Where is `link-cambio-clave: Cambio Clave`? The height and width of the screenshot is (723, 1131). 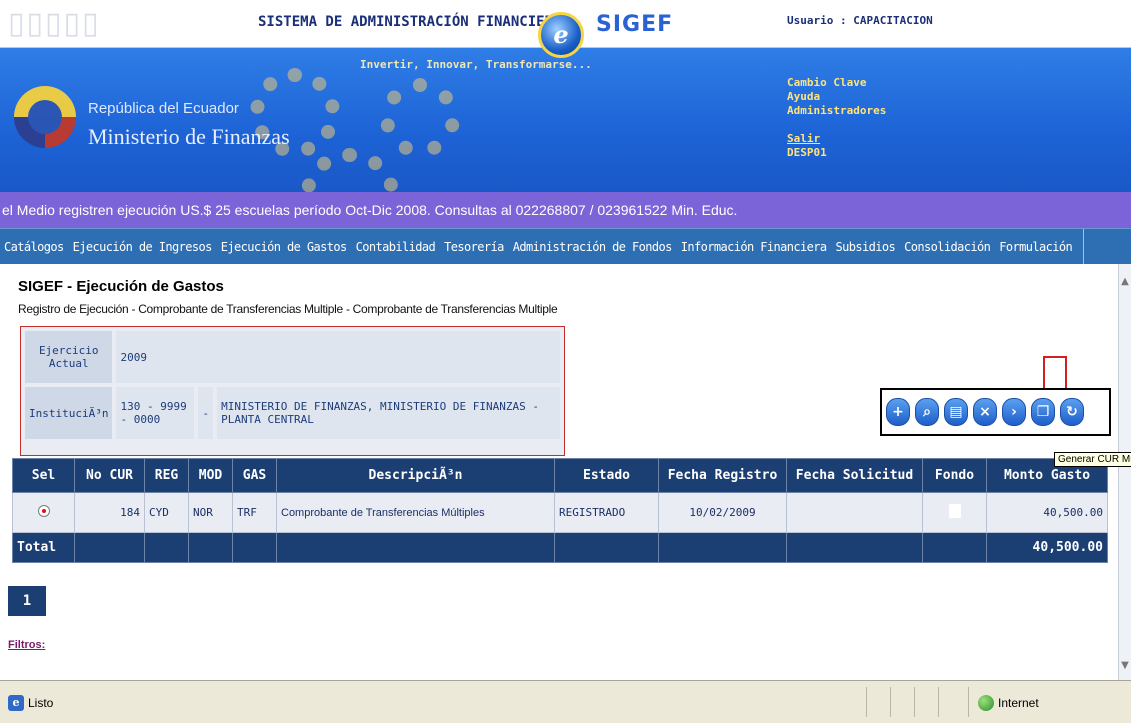 link-cambio-clave: Cambio Clave is located at coordinates (836, 83).